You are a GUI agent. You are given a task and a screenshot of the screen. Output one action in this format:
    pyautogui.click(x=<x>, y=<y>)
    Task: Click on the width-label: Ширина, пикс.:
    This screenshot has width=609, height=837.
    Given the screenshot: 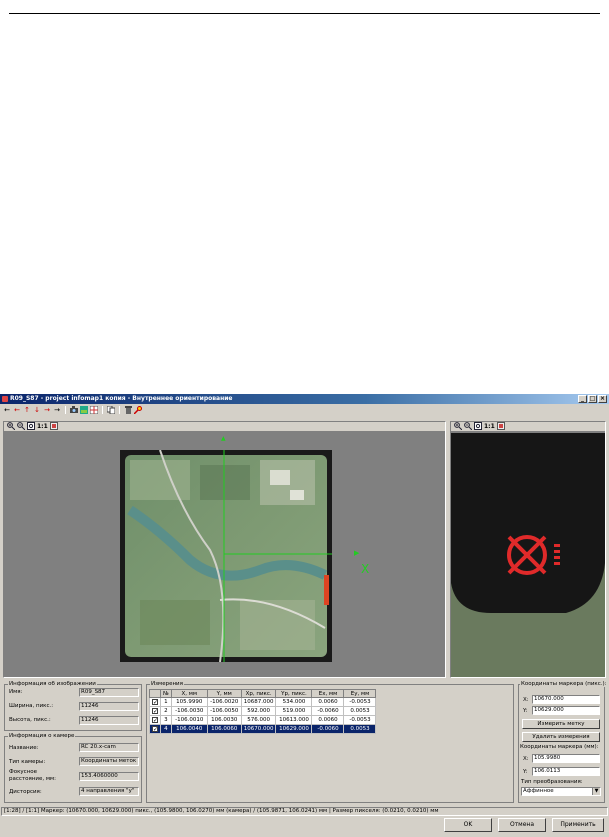 What is the action you would take?
    pyautogui.click(x=31, y=706)
    